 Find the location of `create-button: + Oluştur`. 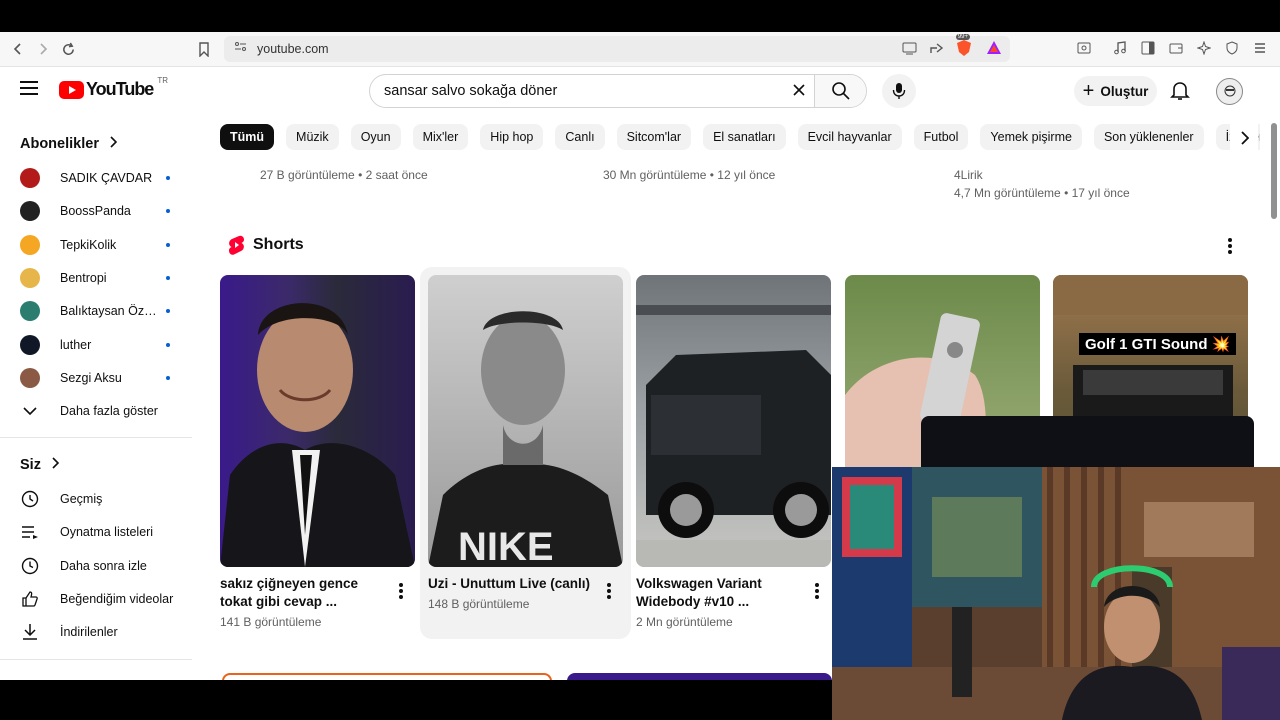

create-button: + Oluştur is located at coordinates (1115, 91).